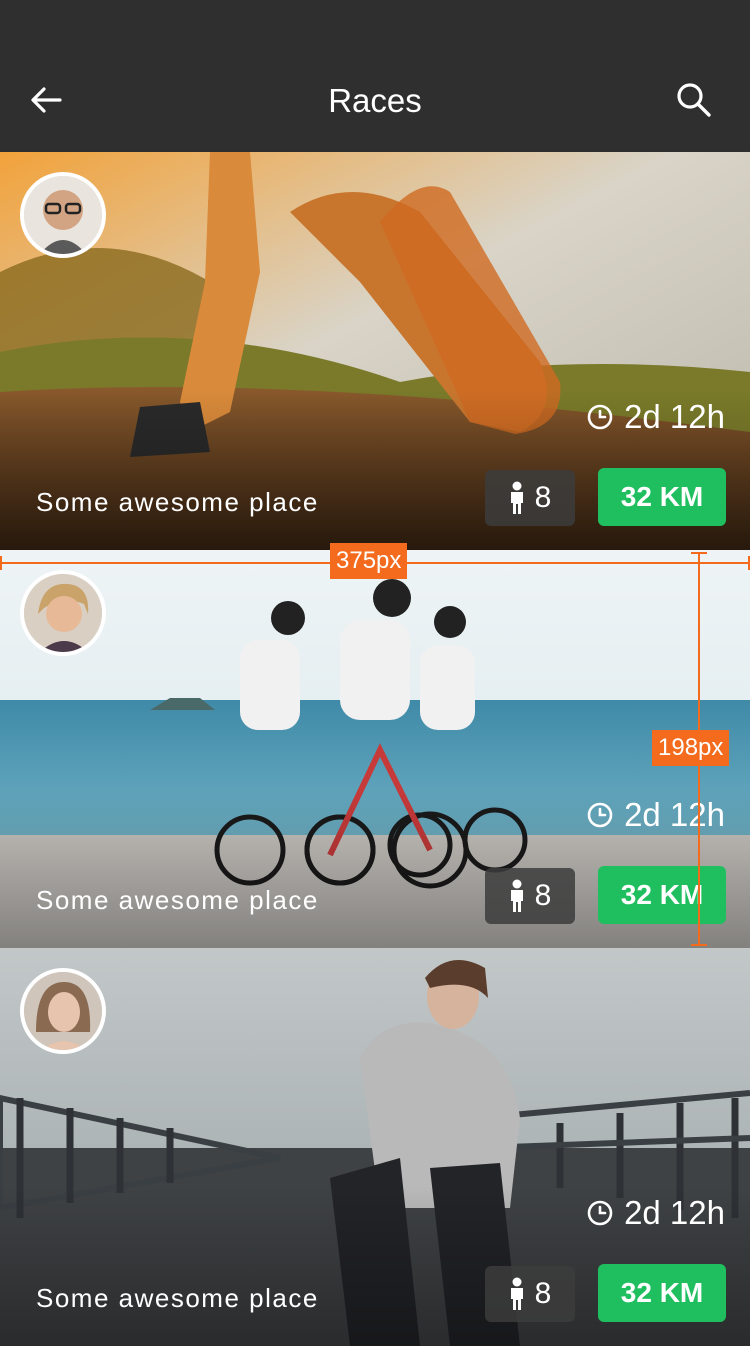 The image size is (750, 1346). What do you see at coordinates (691, 748) in the screenshot?
I see `height-measure-label: 198px` at bounding box center [691, 748].